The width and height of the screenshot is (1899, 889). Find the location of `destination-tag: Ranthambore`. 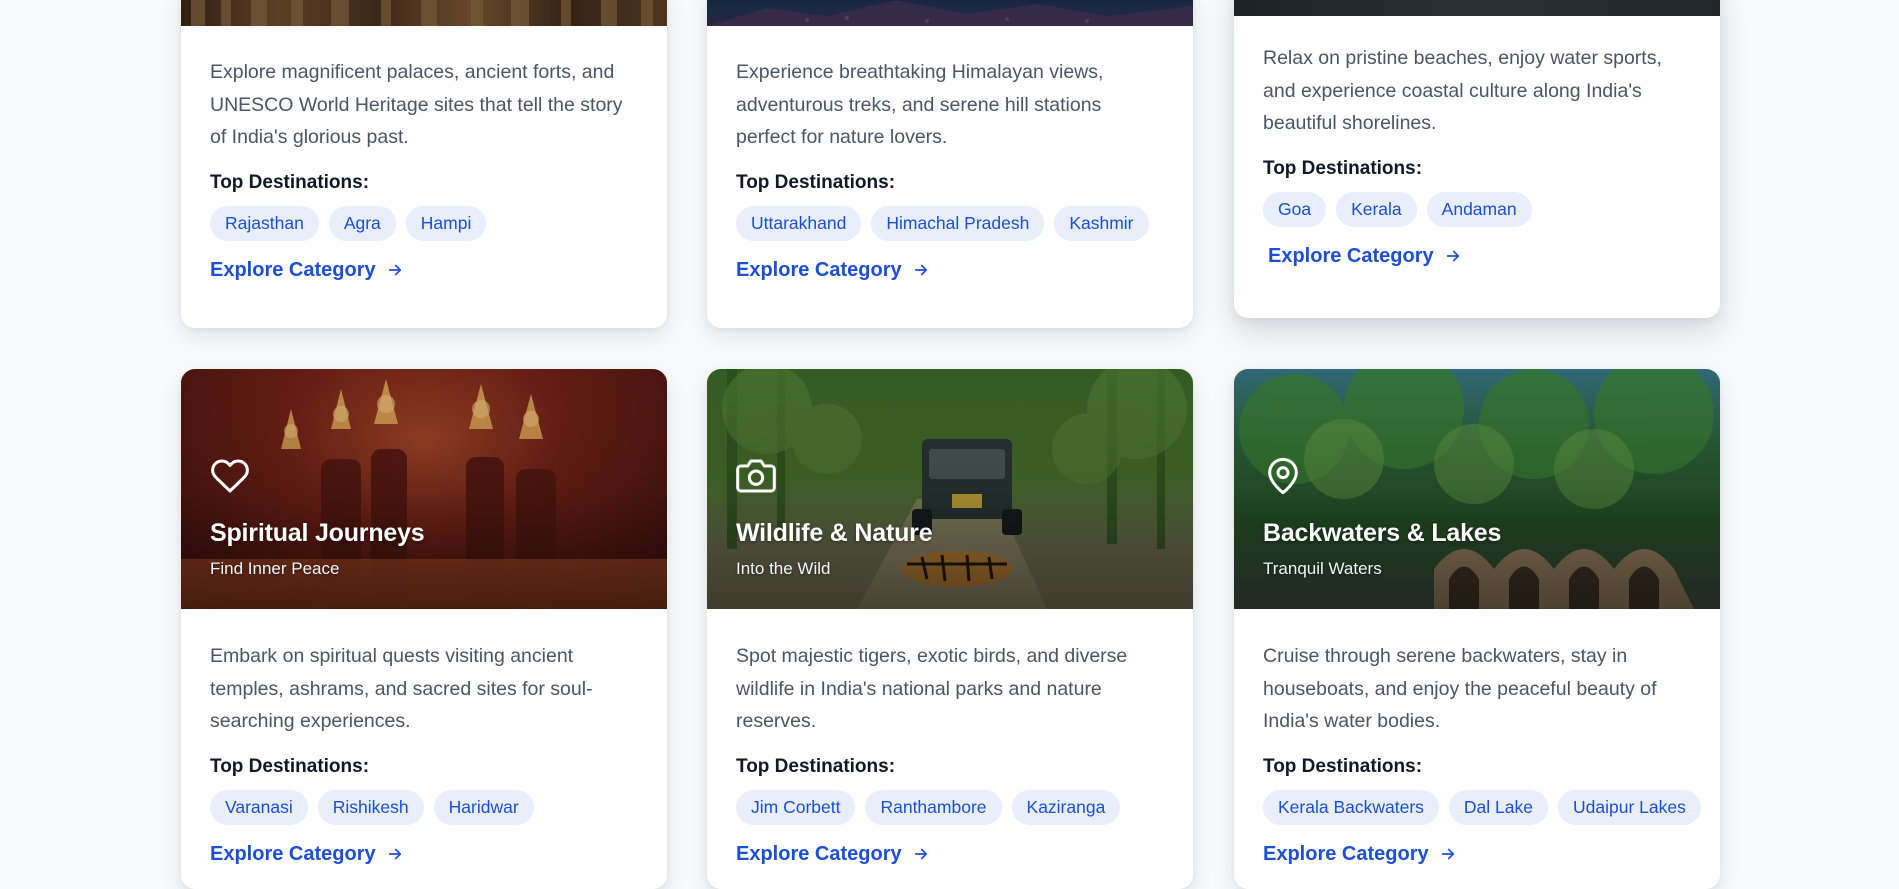

destination-tag: Ranthambore is located at coordinates (933, 807).